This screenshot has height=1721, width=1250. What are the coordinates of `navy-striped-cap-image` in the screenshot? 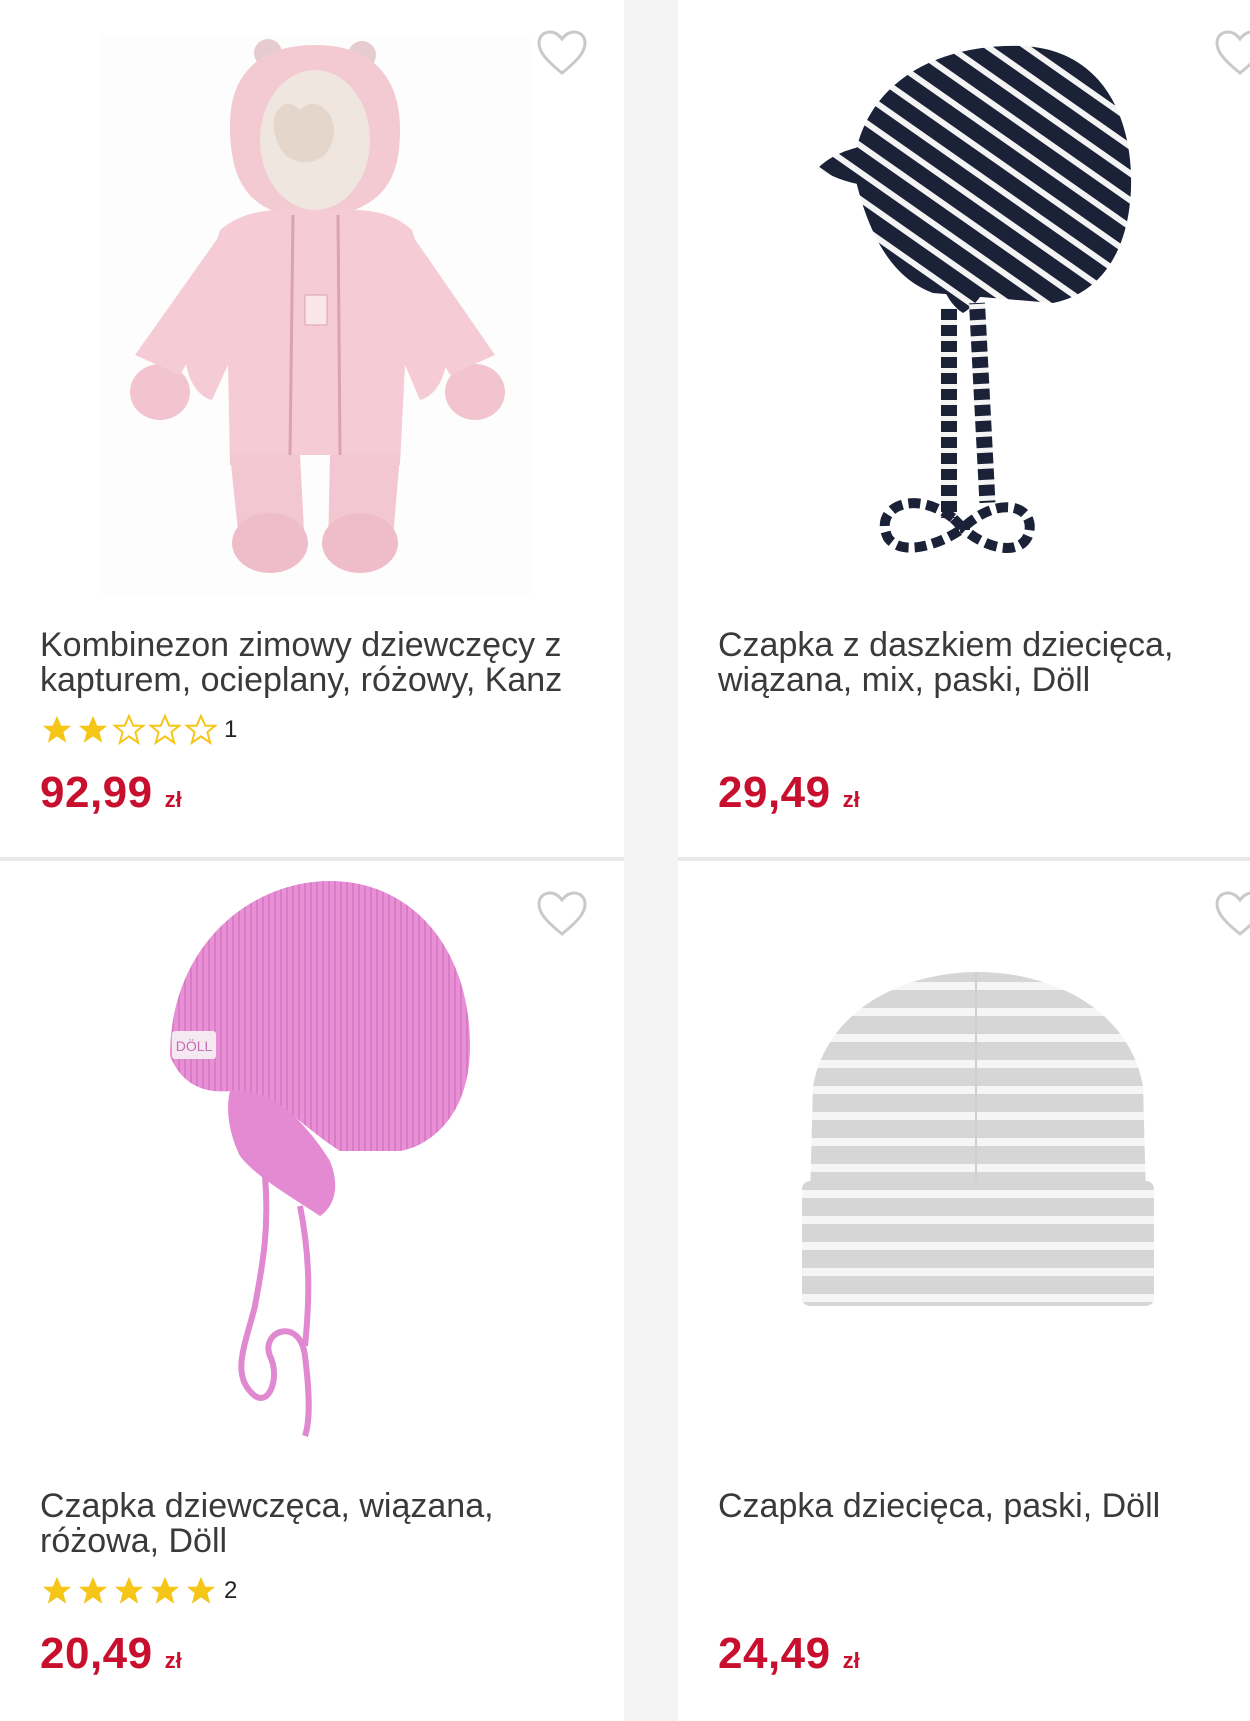 It's located at (978, 313).